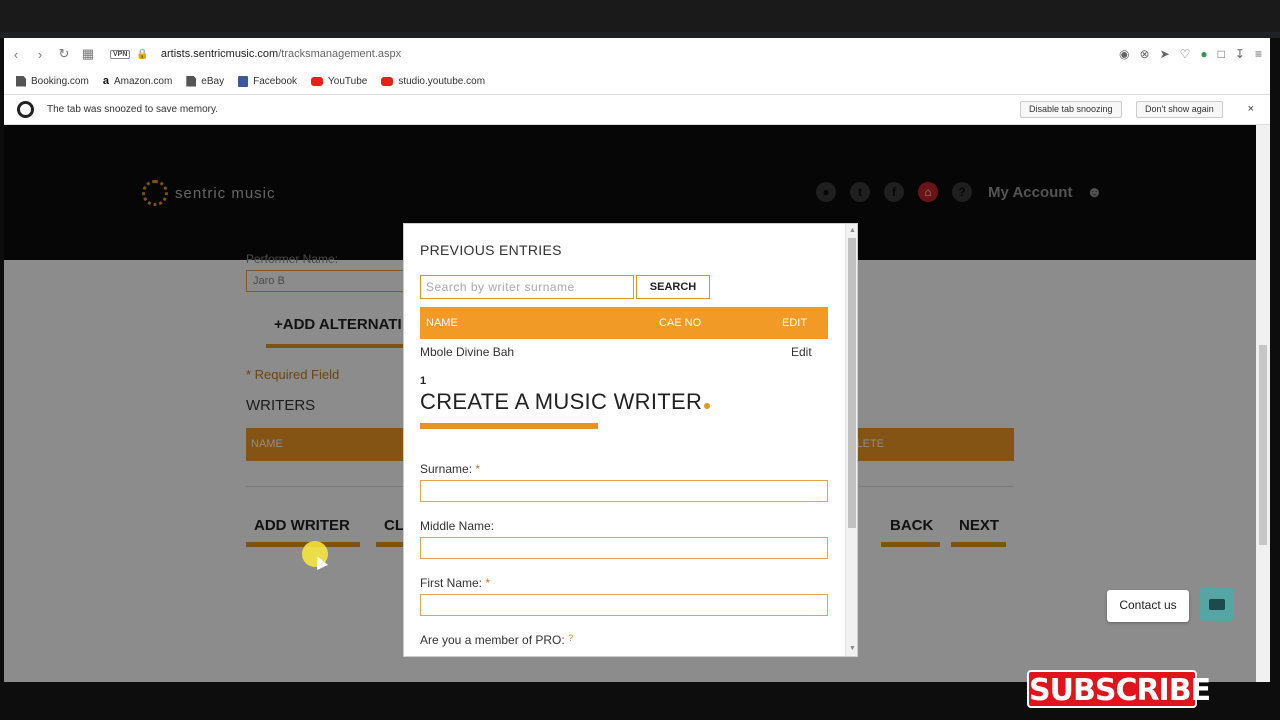 The width and height of the screenshot is (1280, 720). I want to click on bookmark-booking: Booking.com, so click(52, 81).